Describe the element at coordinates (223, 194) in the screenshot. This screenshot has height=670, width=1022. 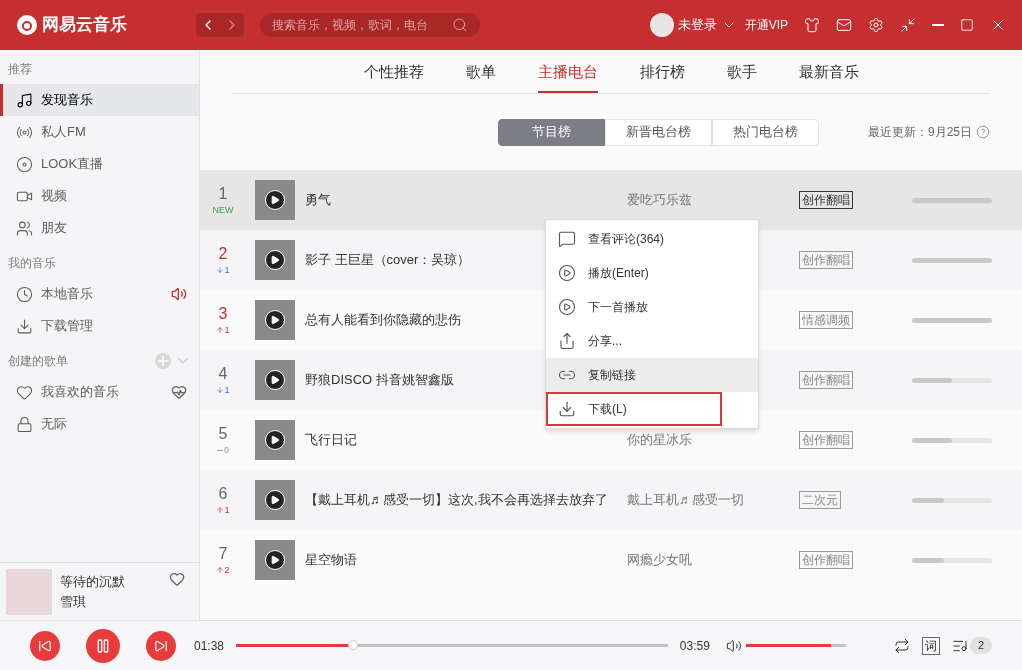
I see `rank-number: 1` at that location.